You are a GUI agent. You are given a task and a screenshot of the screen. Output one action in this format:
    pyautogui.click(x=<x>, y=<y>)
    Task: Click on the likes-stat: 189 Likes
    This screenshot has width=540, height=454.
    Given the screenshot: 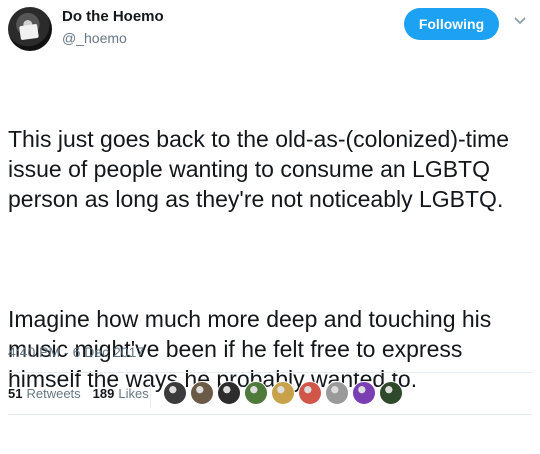 What is the action you would take?
    pyautogui.click(x=121, y=393)
    